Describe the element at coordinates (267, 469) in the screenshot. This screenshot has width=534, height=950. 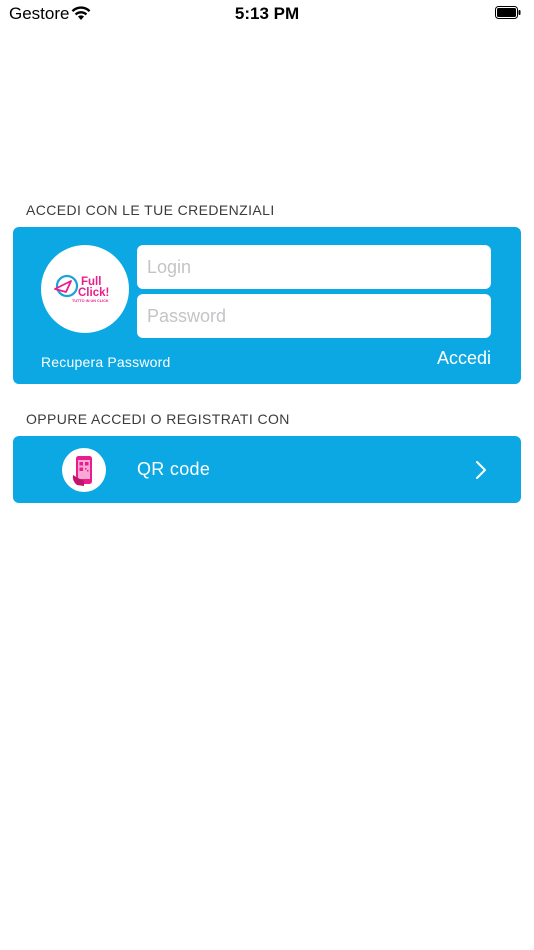
I see `qr-code-login-button: QR code` at that location.